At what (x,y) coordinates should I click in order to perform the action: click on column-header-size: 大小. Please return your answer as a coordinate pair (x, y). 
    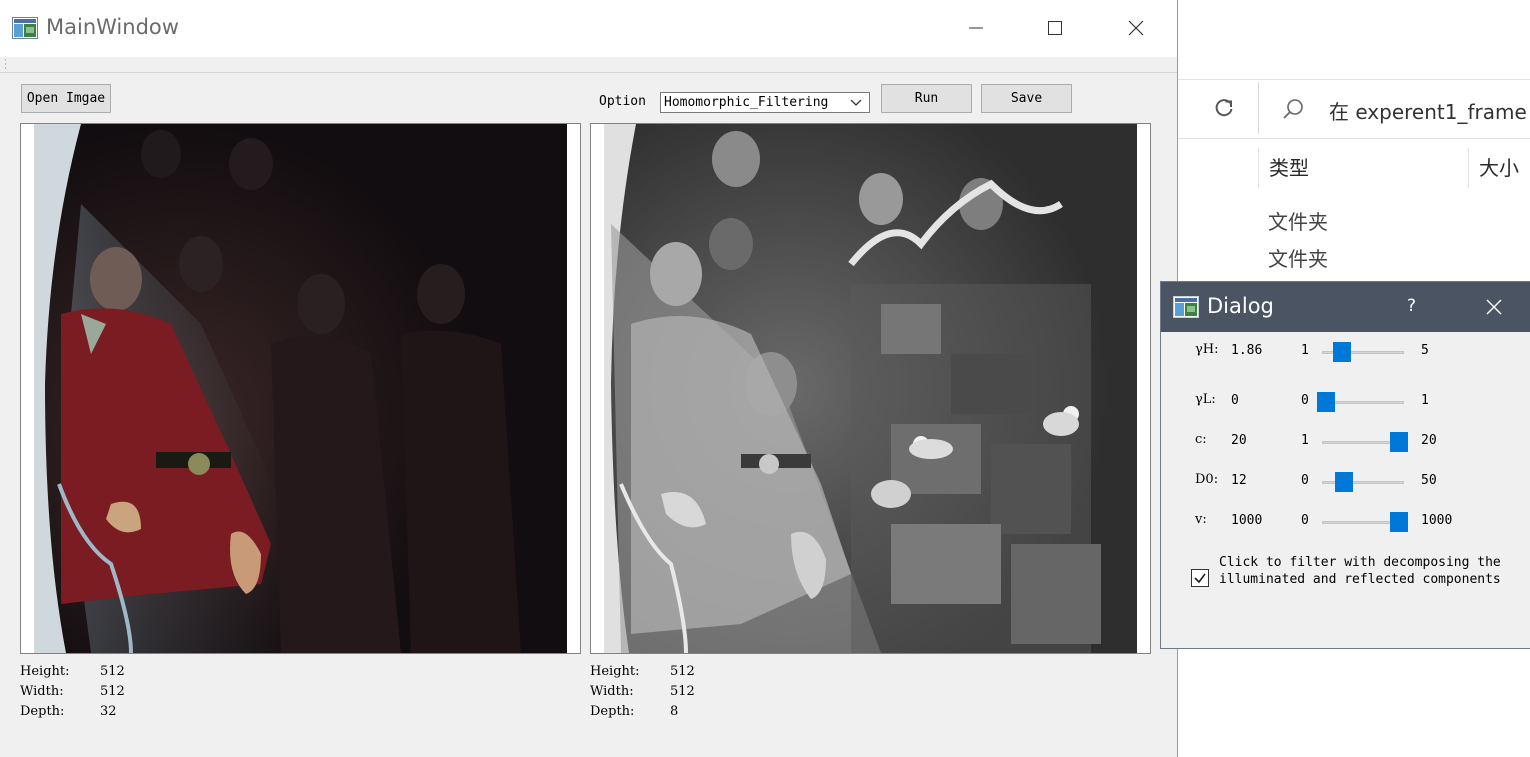
    Looking at the image, I should click on (1499, 168).